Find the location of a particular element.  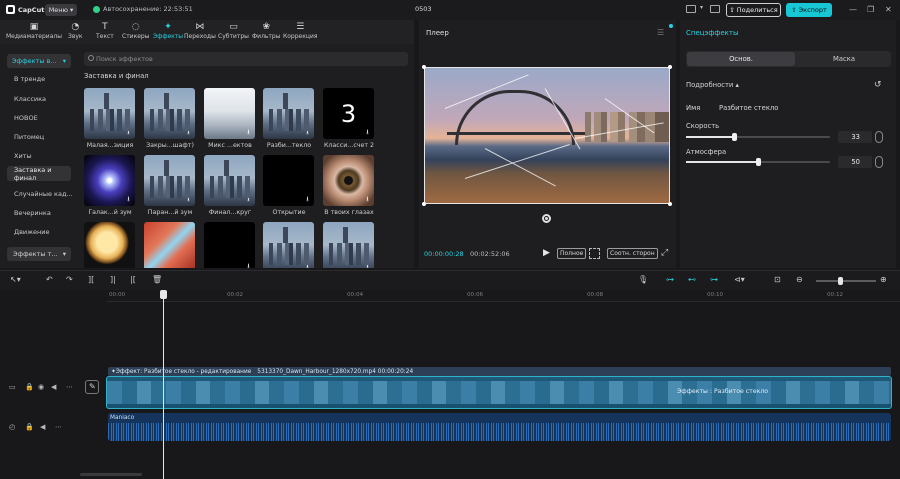

playhead is located at coordinates (163, 384).